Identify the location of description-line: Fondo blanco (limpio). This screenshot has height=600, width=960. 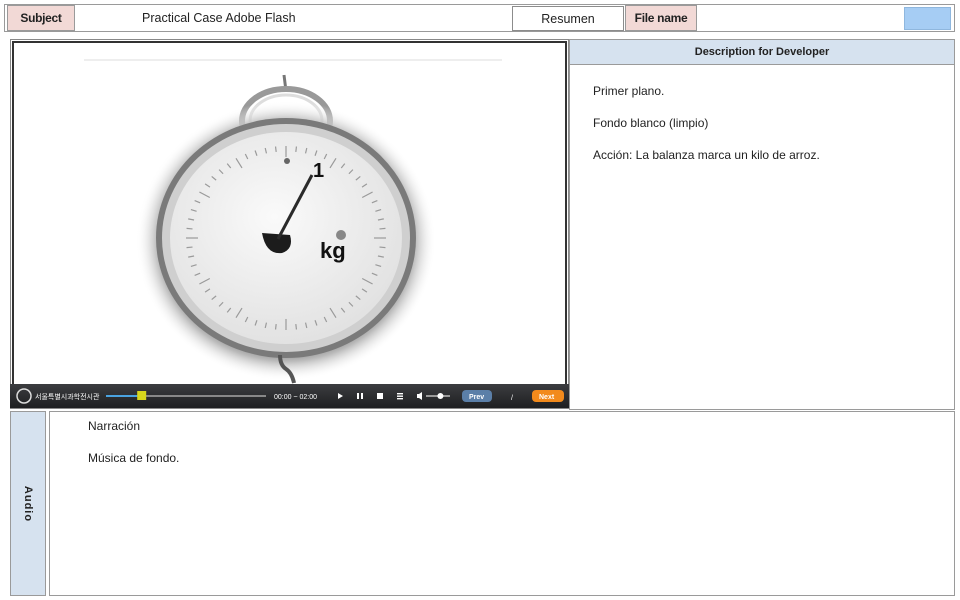
(651, 123).